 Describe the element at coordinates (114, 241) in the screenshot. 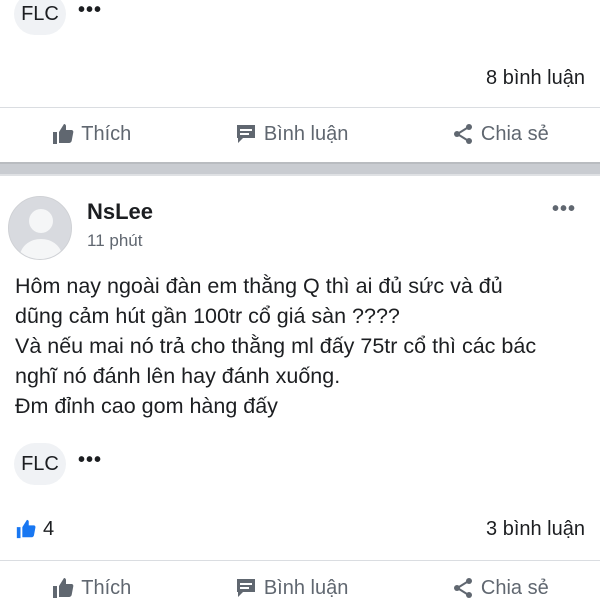

I see `post2-timestamp: 11 phút` at that location.